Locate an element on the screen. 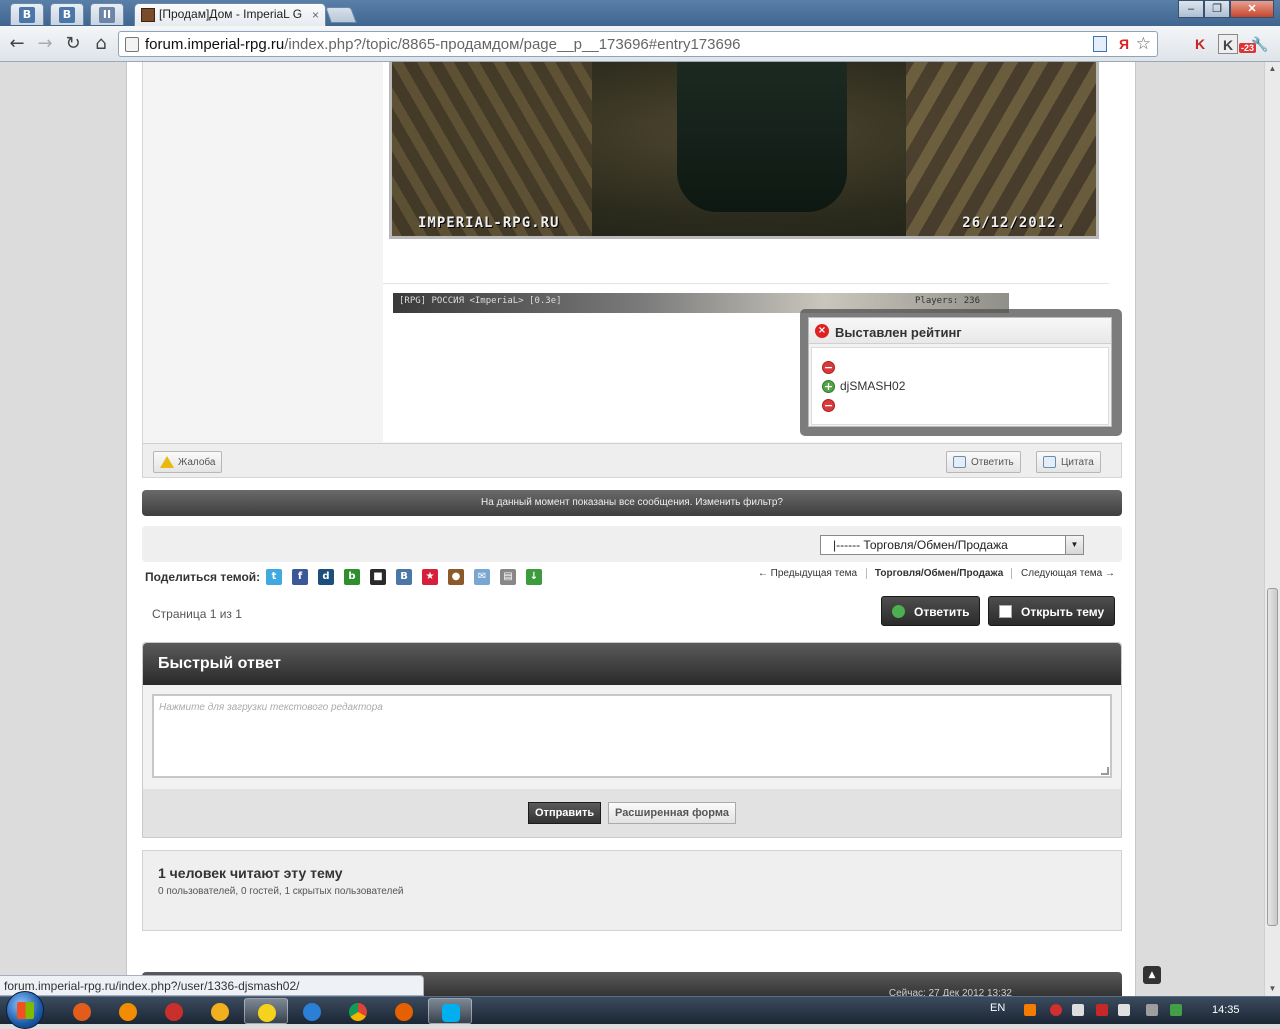 This screenshot has height=1029, width=1280. resize-grip-icon is located at coordinates (1105, 771).